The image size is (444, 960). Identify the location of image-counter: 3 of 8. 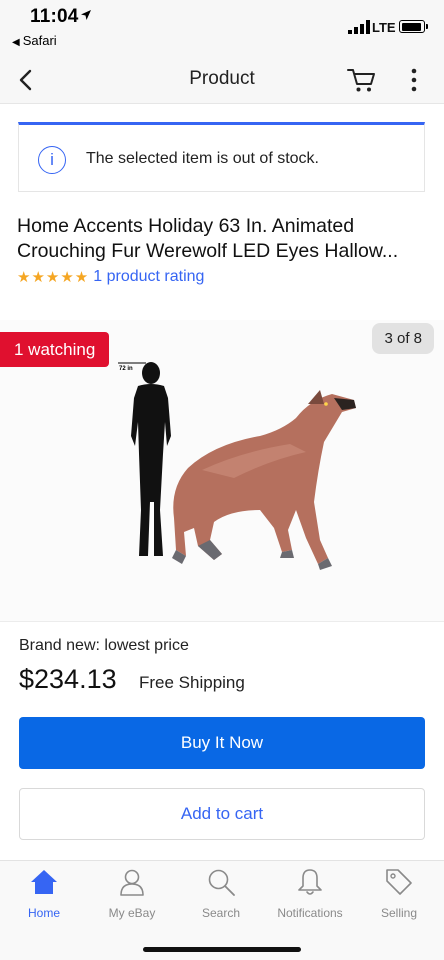
(403, 338).